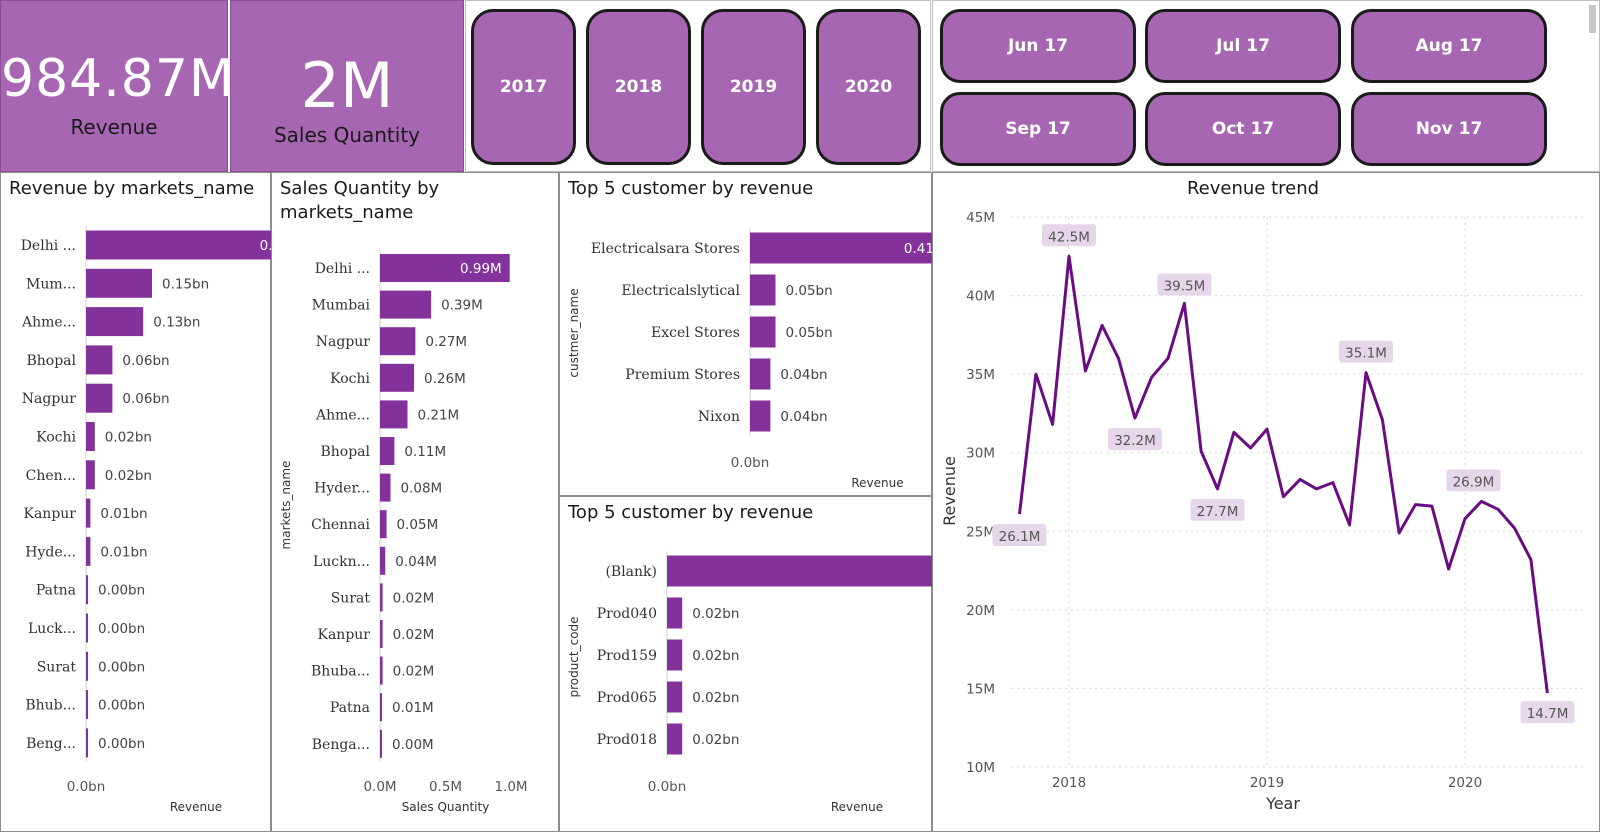 Image resolution: width=1600 pixels, height=833 pixels. I want to click on y-tick-label: 15M, so click(980, 689).